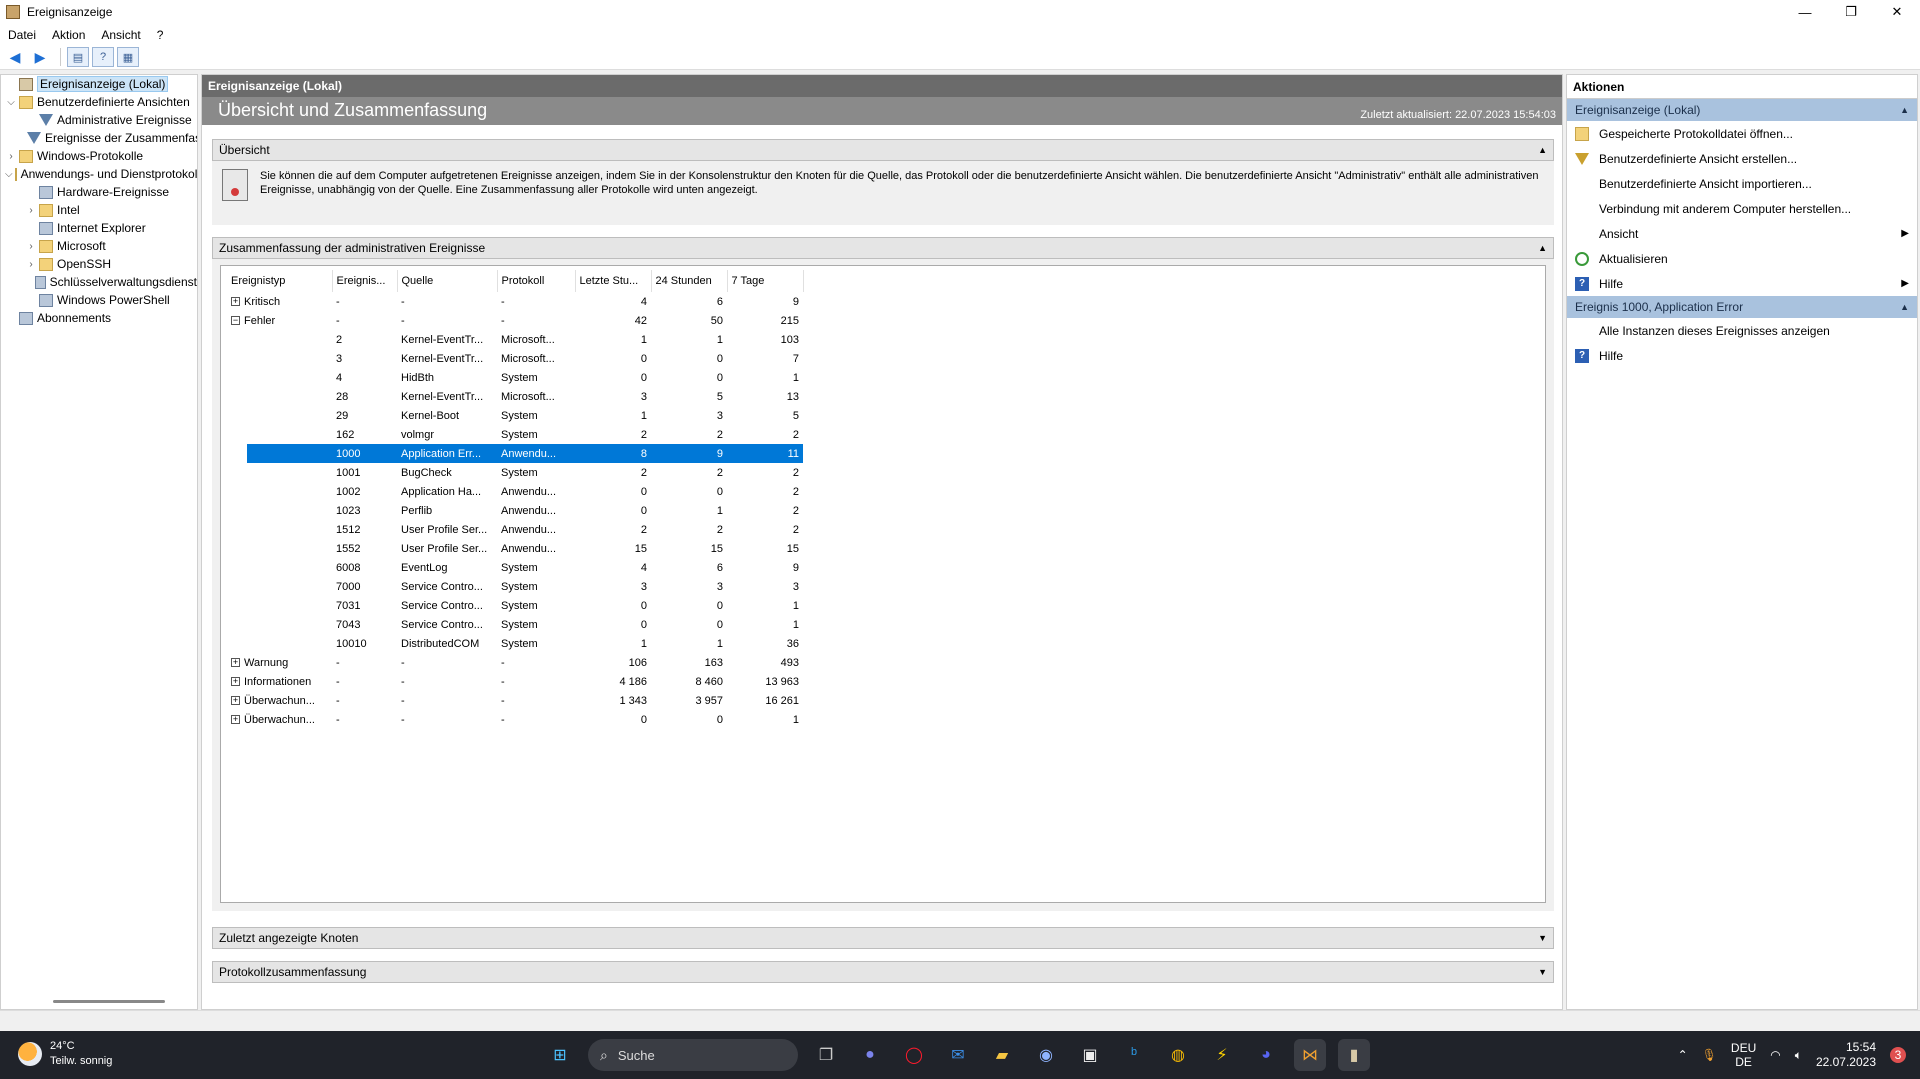 This screenshot has height=1079, width=1920. What do you see at coordinates (99, 174) in the screenshot?
I see `tree-node: ⌵ Anwendungs- und Dienstprotokolle` at bounding box center [99, 174].